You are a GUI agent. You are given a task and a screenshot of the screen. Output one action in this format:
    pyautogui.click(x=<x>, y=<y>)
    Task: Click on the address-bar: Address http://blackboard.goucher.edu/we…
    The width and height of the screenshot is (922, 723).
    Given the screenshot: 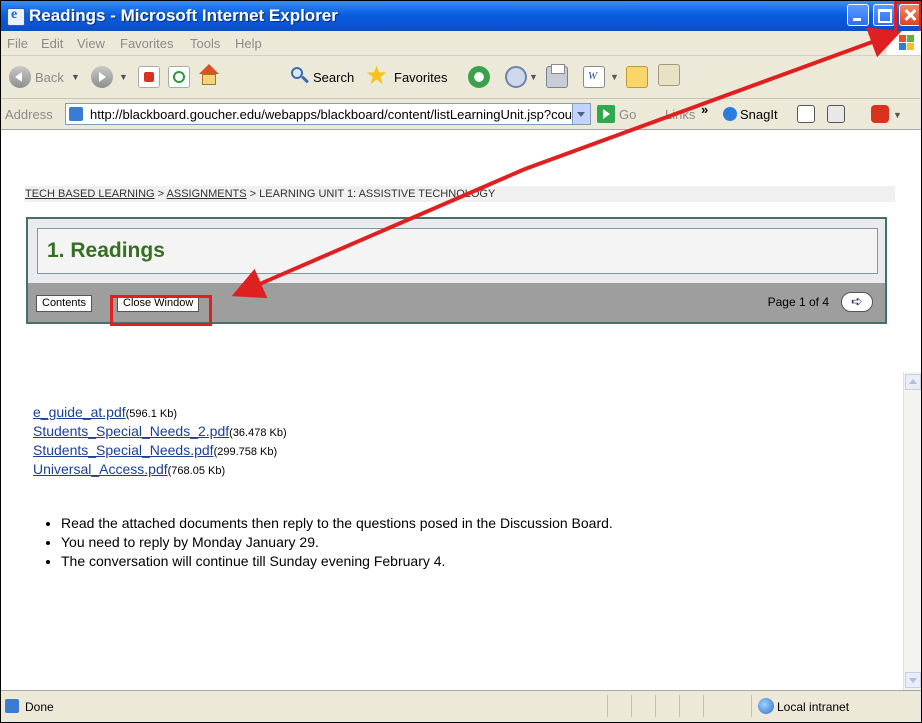 What is the action you would take?
    pyautogui.click(x=461, y=114)
    